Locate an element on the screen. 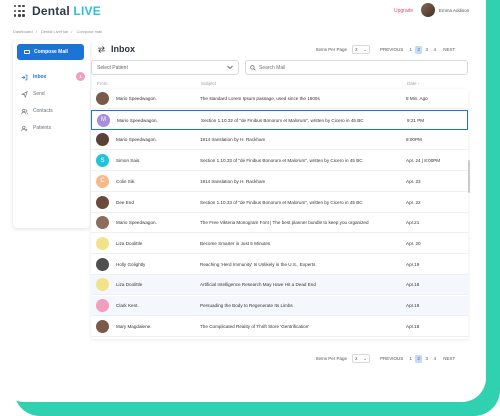 The height and width of the screenshot is (416, 500). mail-date: Apr. 24 | 8:00PM is located at coordinates (423, 161).